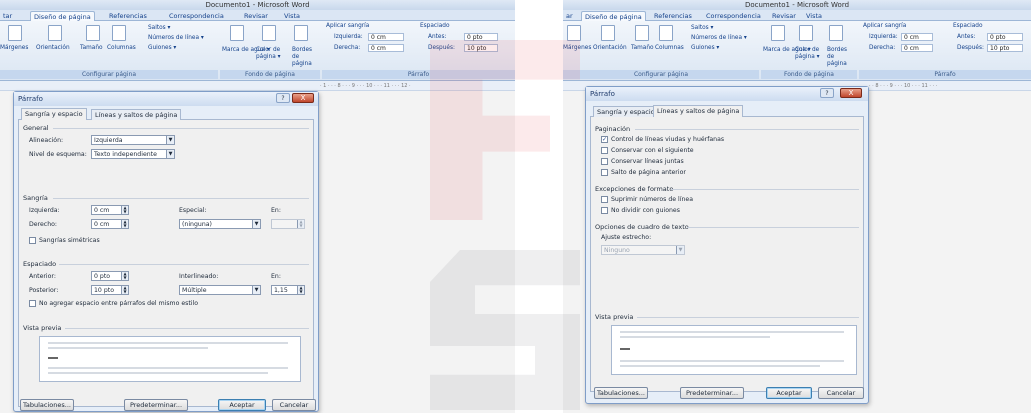  I want to click on keep-lines-checkbox, so click(604, 161).